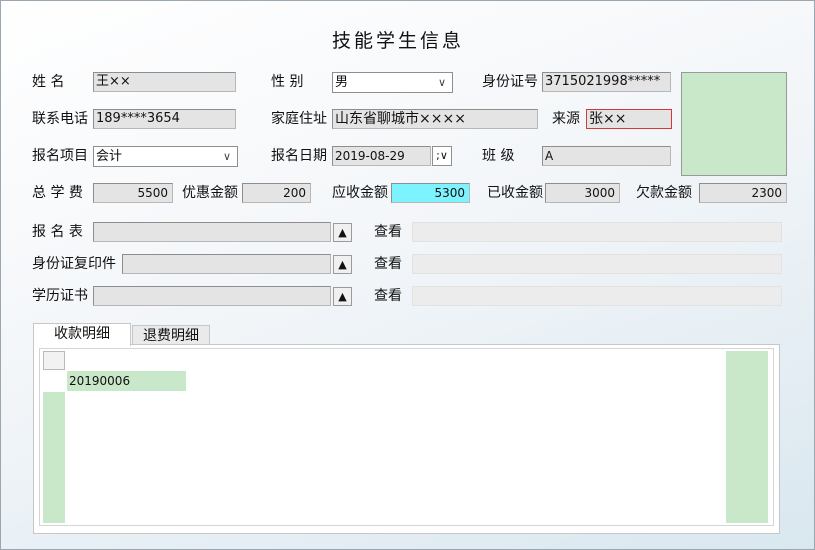 The height and width of the screenshot is (550, 815). What do you see at coordinates (74, 264) in the screenshot?
I see `id-copy-label: 身份证复印件` at bounding box center [74, 264].